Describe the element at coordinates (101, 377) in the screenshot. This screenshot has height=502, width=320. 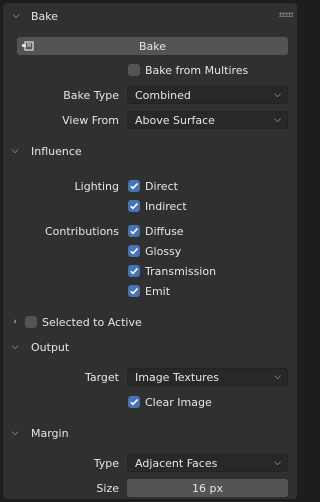
I see `target-label: Target` at that location.